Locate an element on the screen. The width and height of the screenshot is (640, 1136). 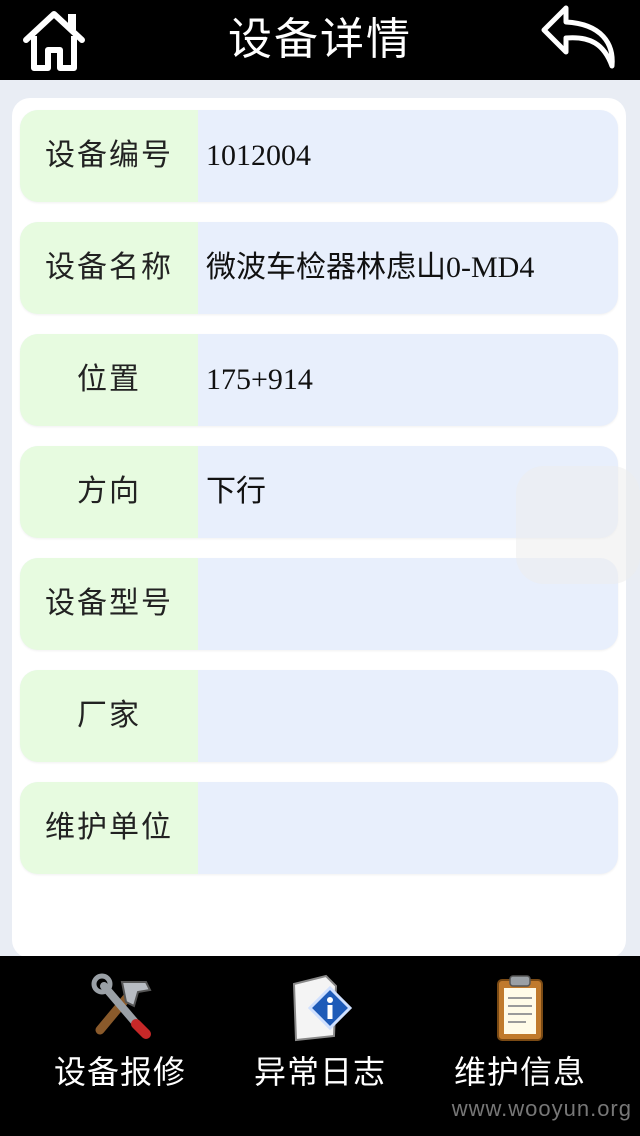
back-button is located at coordinates (581, 38).